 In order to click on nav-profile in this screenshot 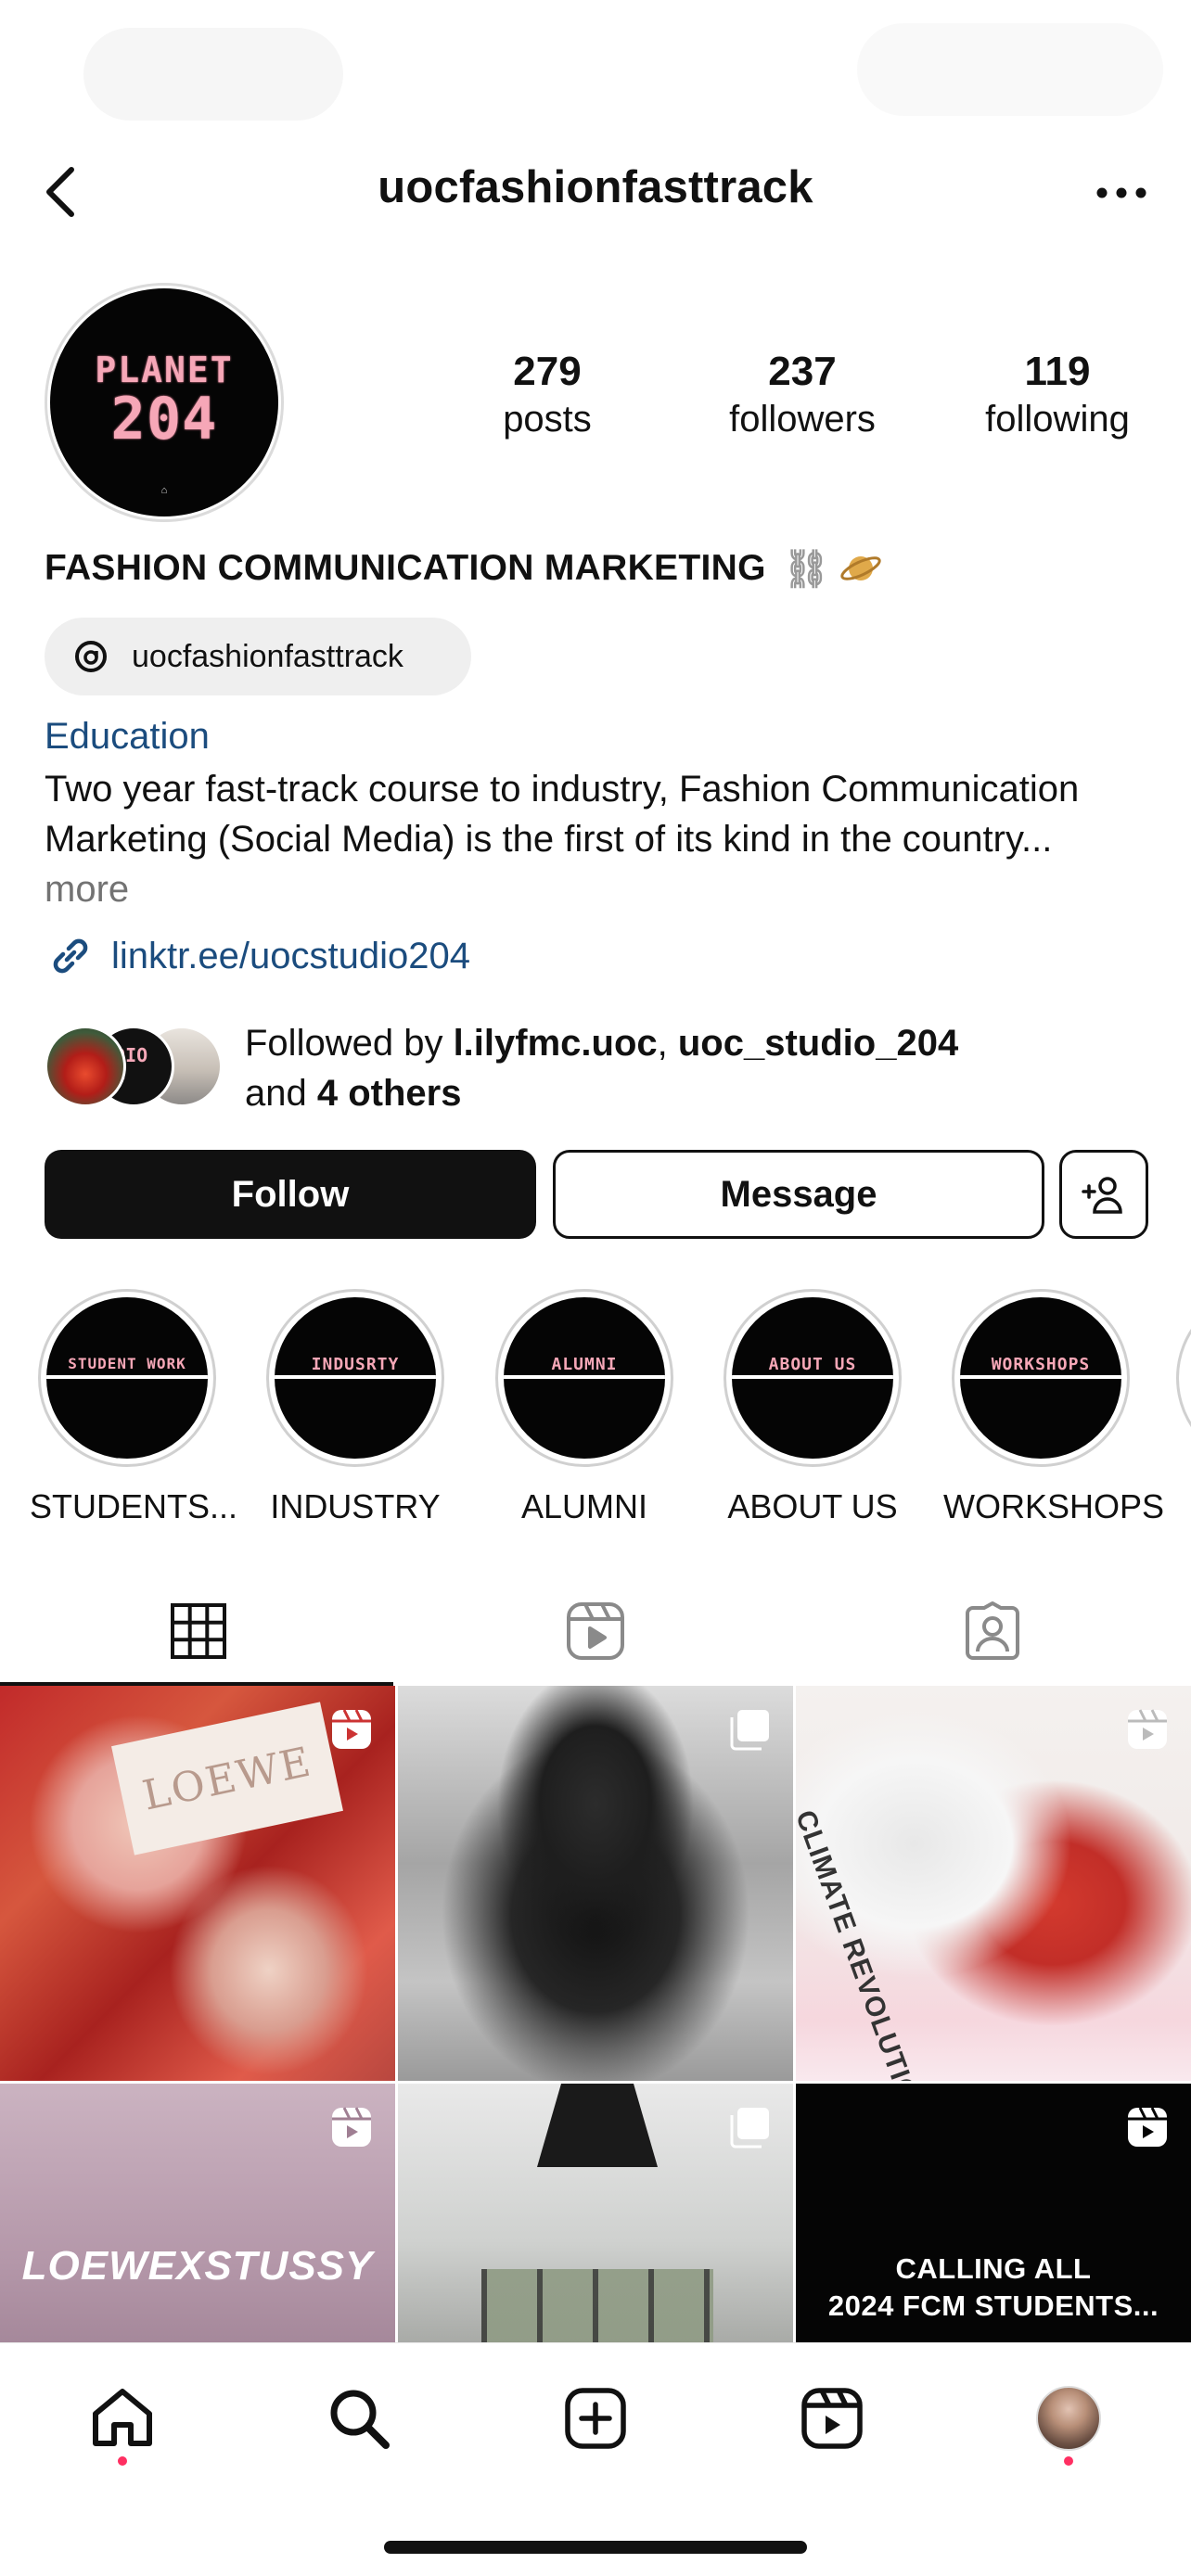, I will do `click(1068, 2419)`.